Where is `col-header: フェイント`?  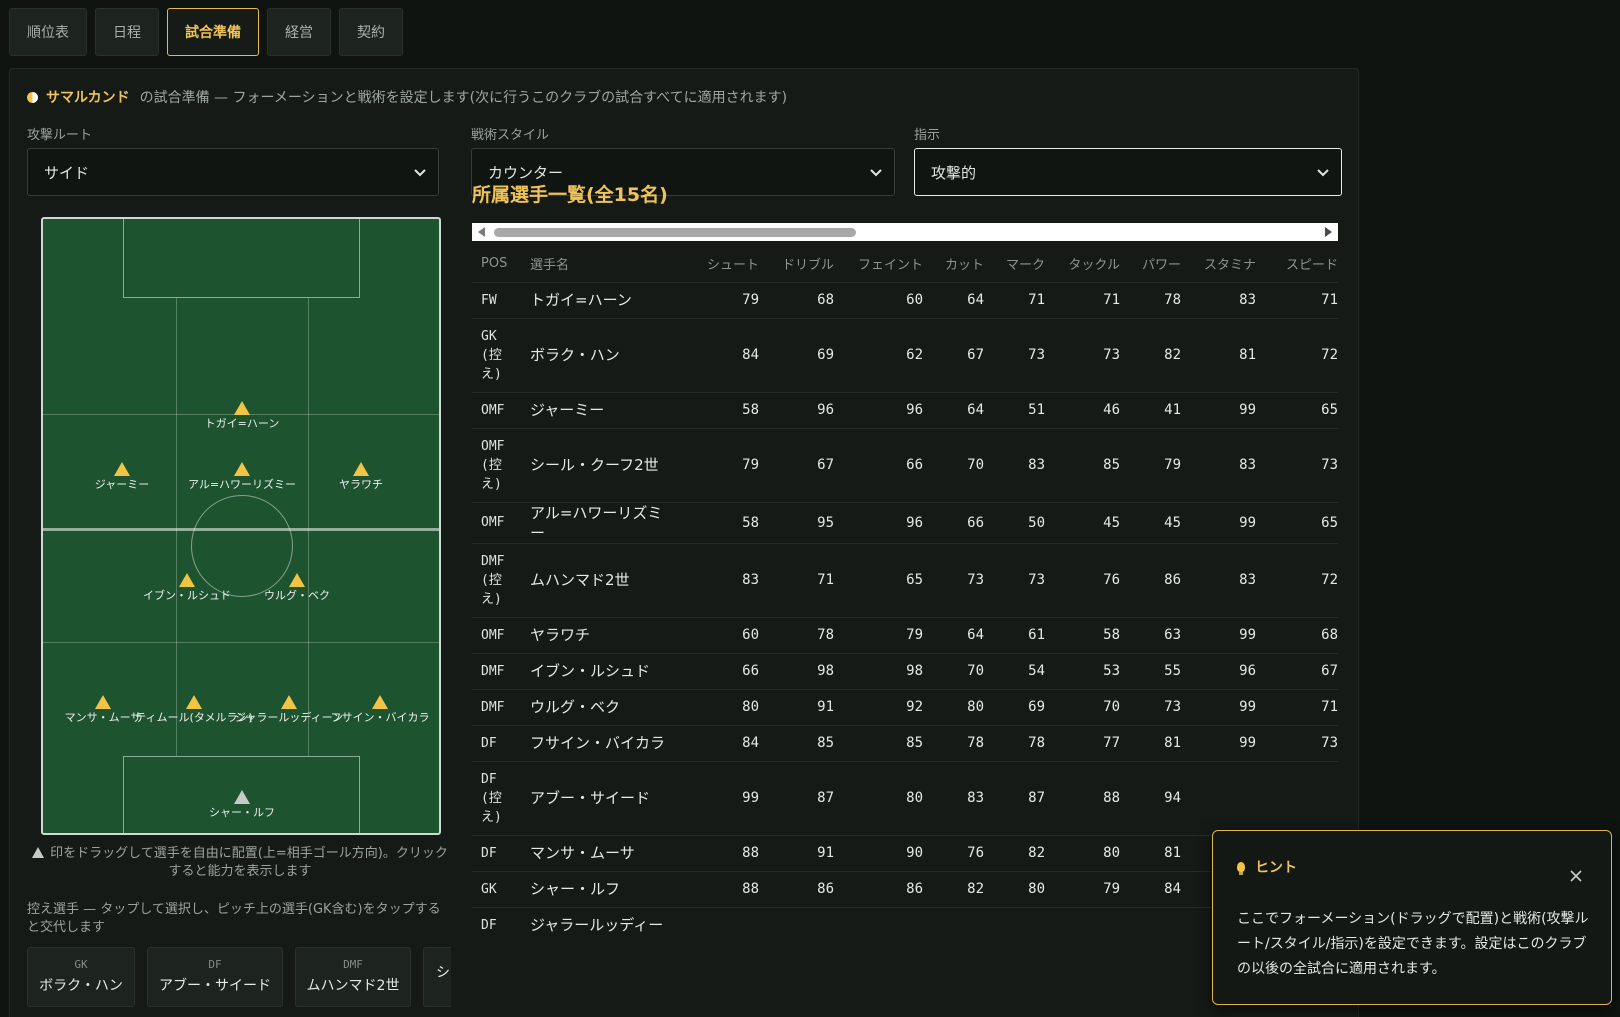
col-header: フェイント is located at coordinates (878, 264).